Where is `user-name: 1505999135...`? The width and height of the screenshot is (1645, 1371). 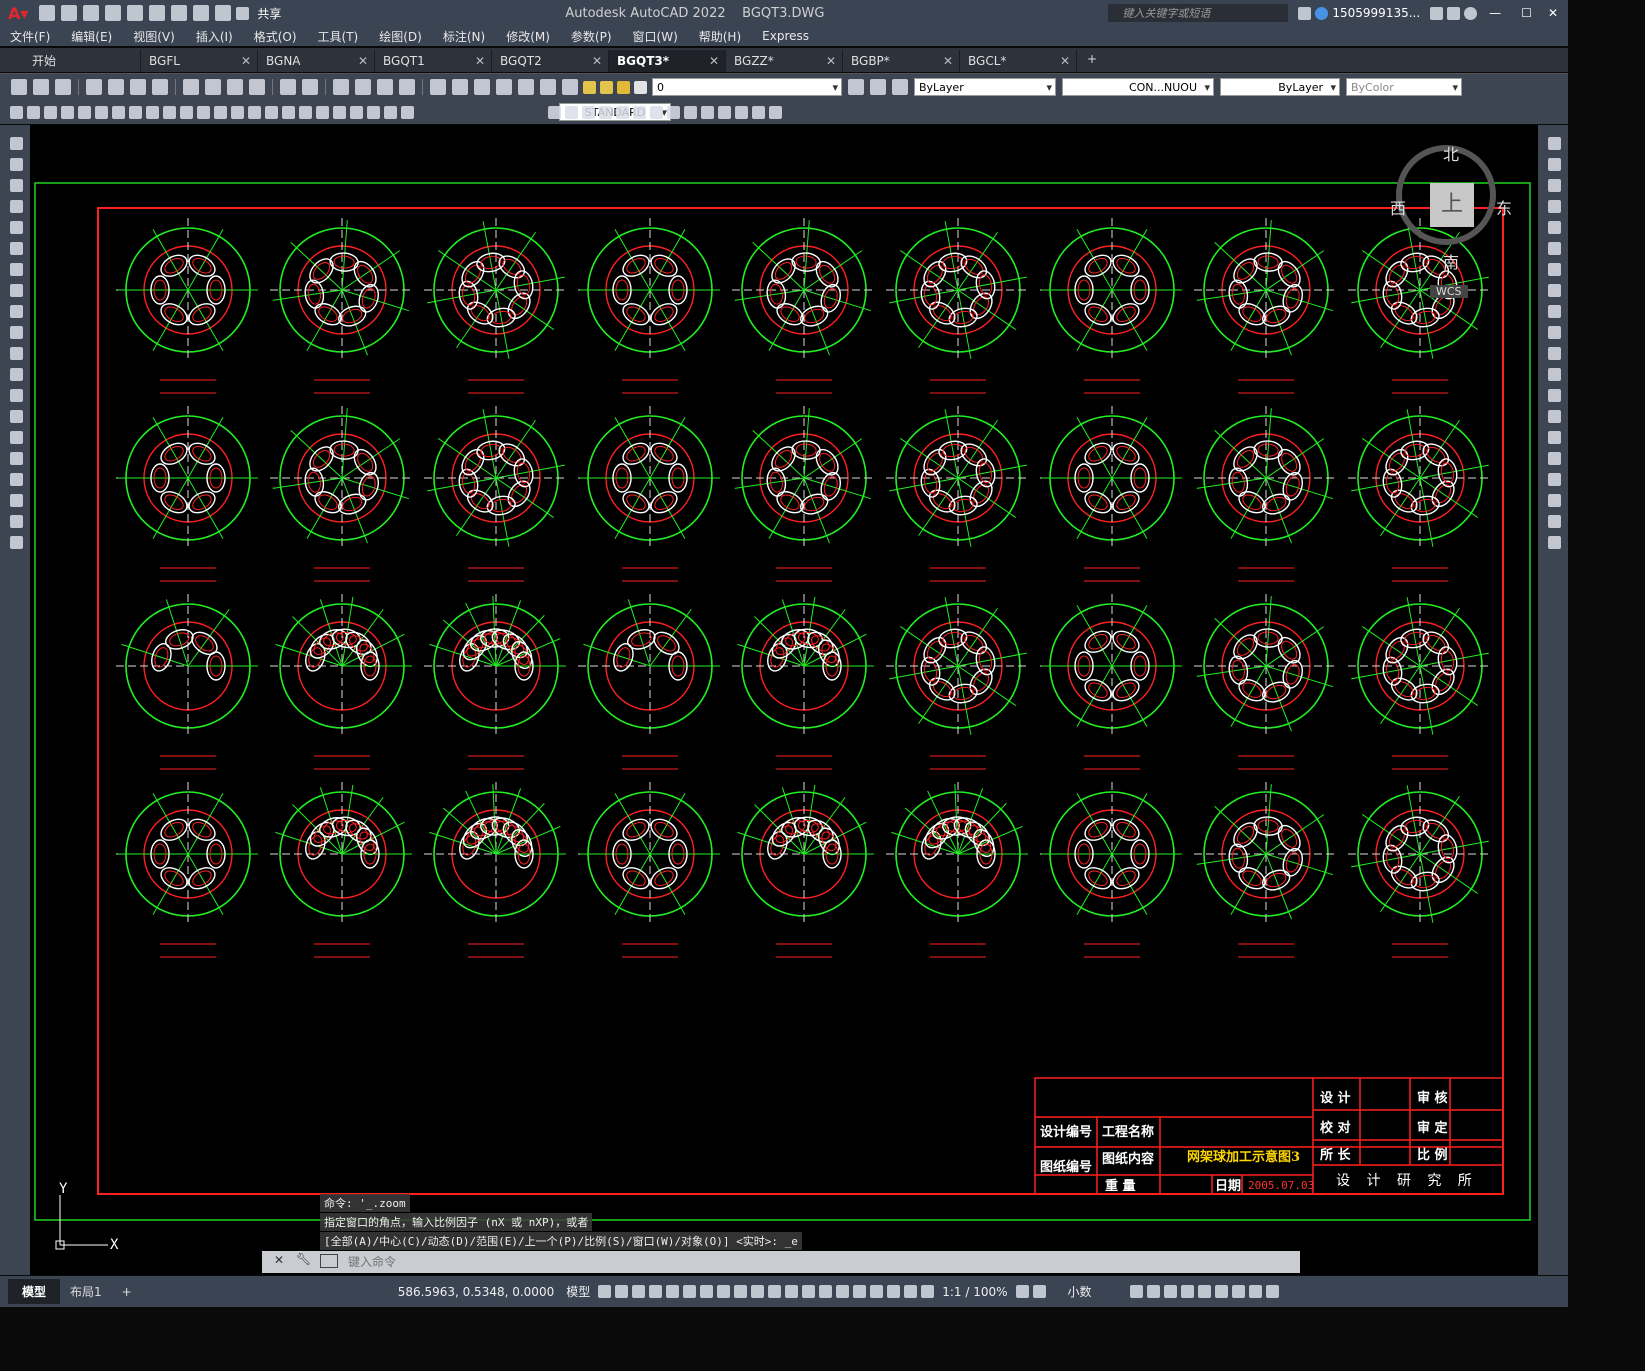 user-name: 1505999135... is located at coordinates (1376, 13).